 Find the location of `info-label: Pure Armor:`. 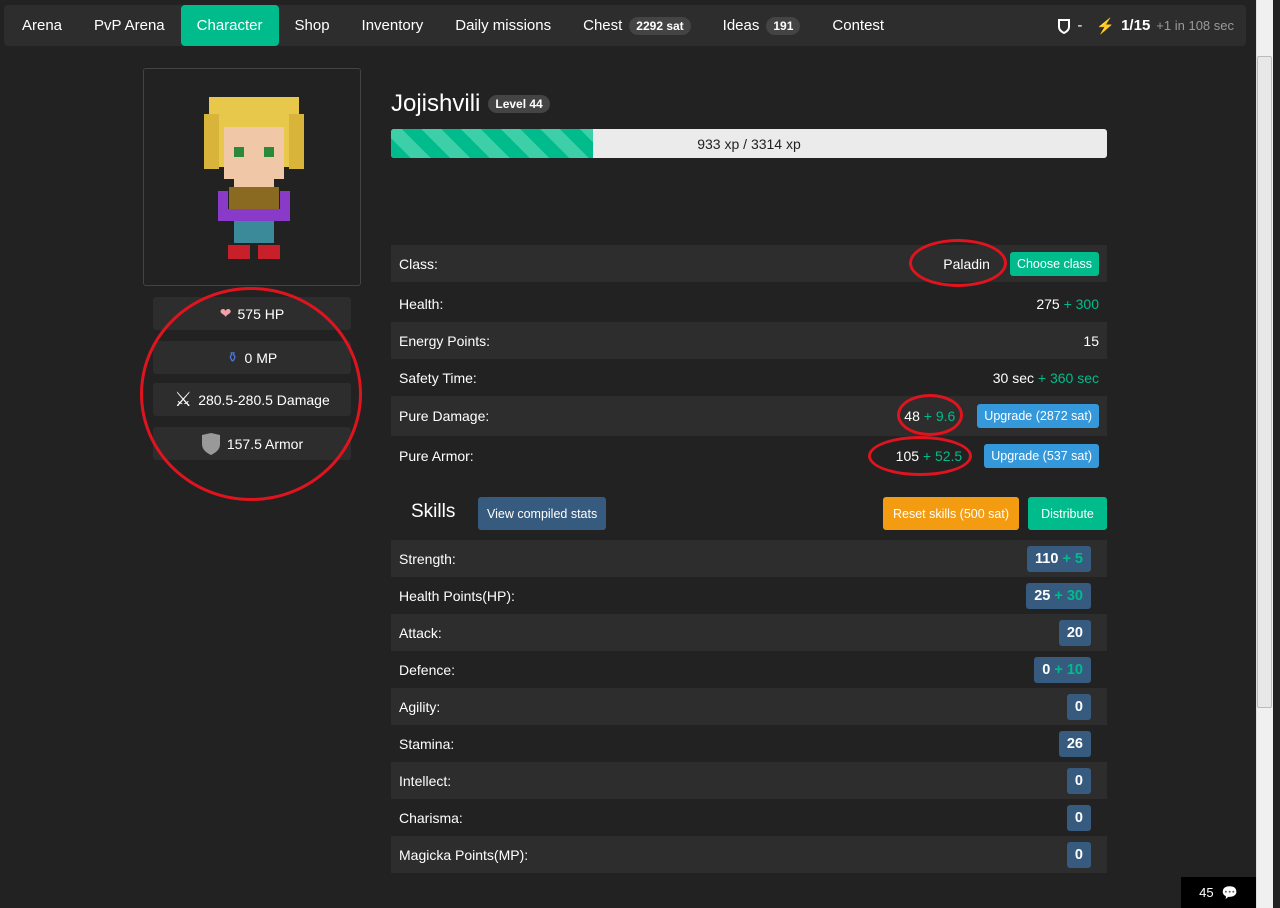

info-label: Pure Armor: is located at coordinates (436, 456).